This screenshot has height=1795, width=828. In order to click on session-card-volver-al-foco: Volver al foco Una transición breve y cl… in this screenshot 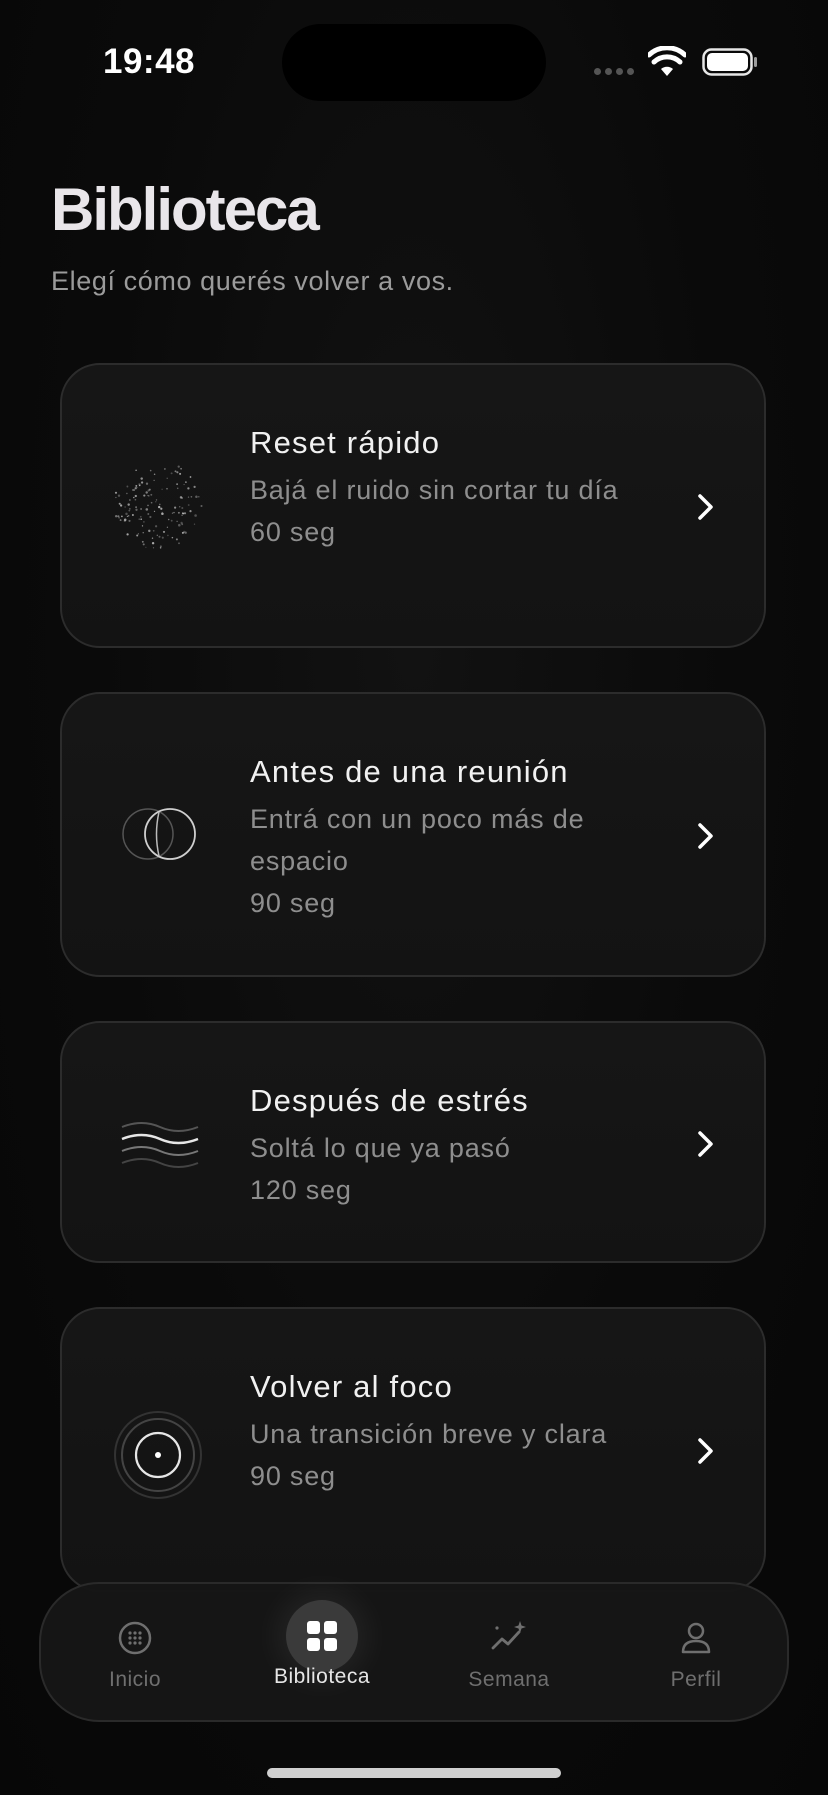, I will do `click(413, 1449)`.